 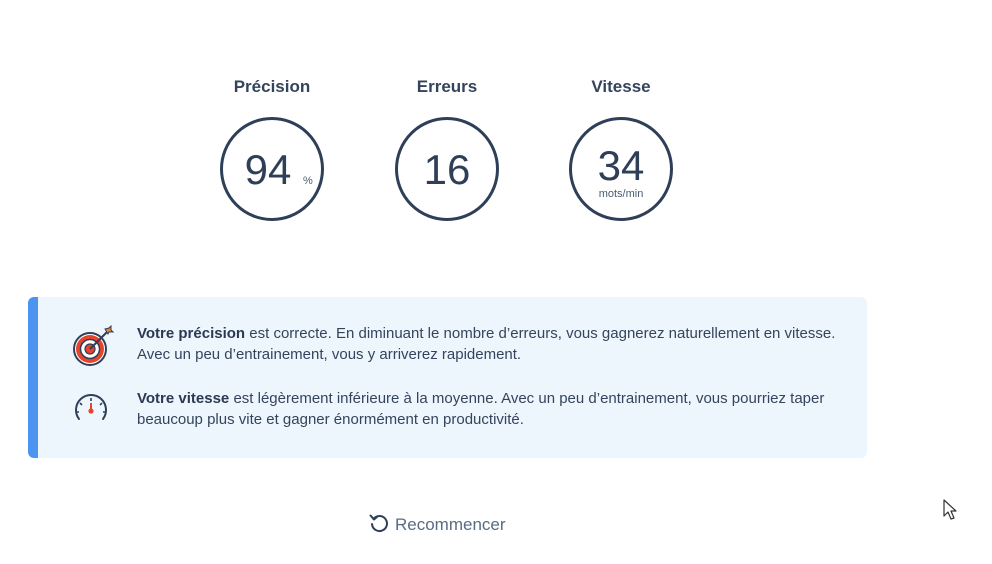 What do you see at coordinates (950, 512) in the screenshot?
I see `mouse-cursor-icon` at bounding box center [950, 512].